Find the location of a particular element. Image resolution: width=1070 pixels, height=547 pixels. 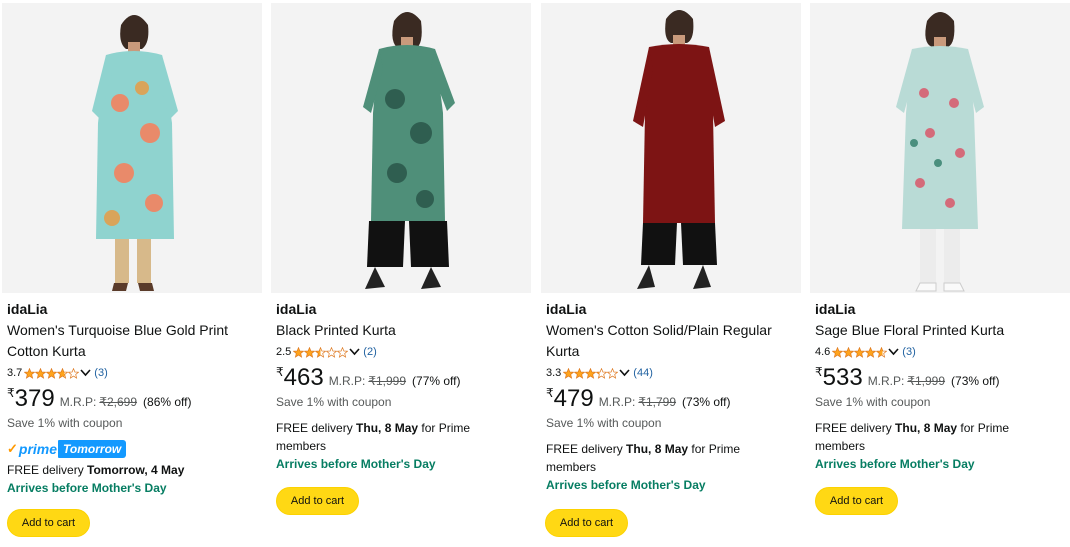

rating-row: 4.6 (3) is located at coordinates (941, 352).